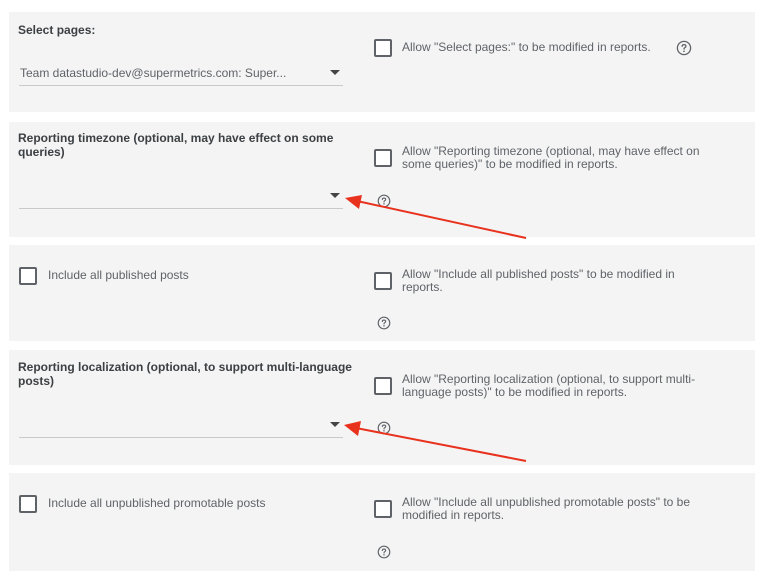 The width and height of the screenshot is (764, 583). Describe the element at coordinates (118, 275) in the screenshot. I see `include-published-posts-label: Include all published posts` at that location.